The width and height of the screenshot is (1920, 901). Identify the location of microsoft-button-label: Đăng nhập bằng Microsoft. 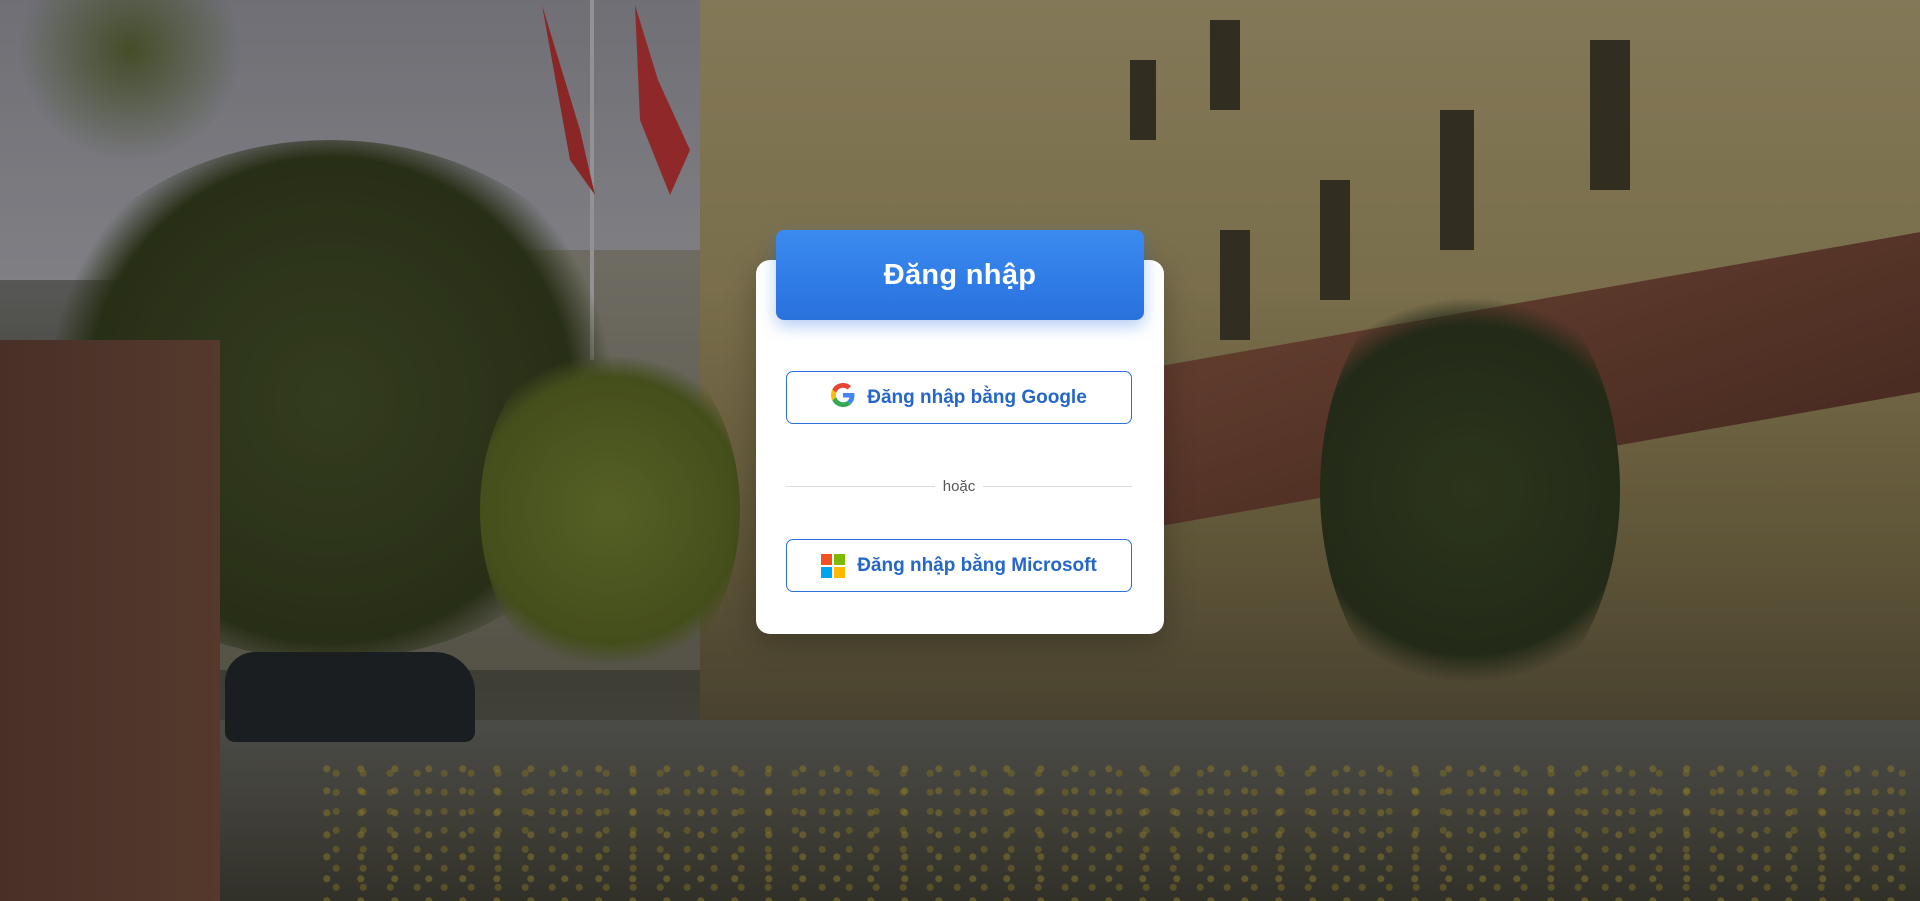
(977, 565).